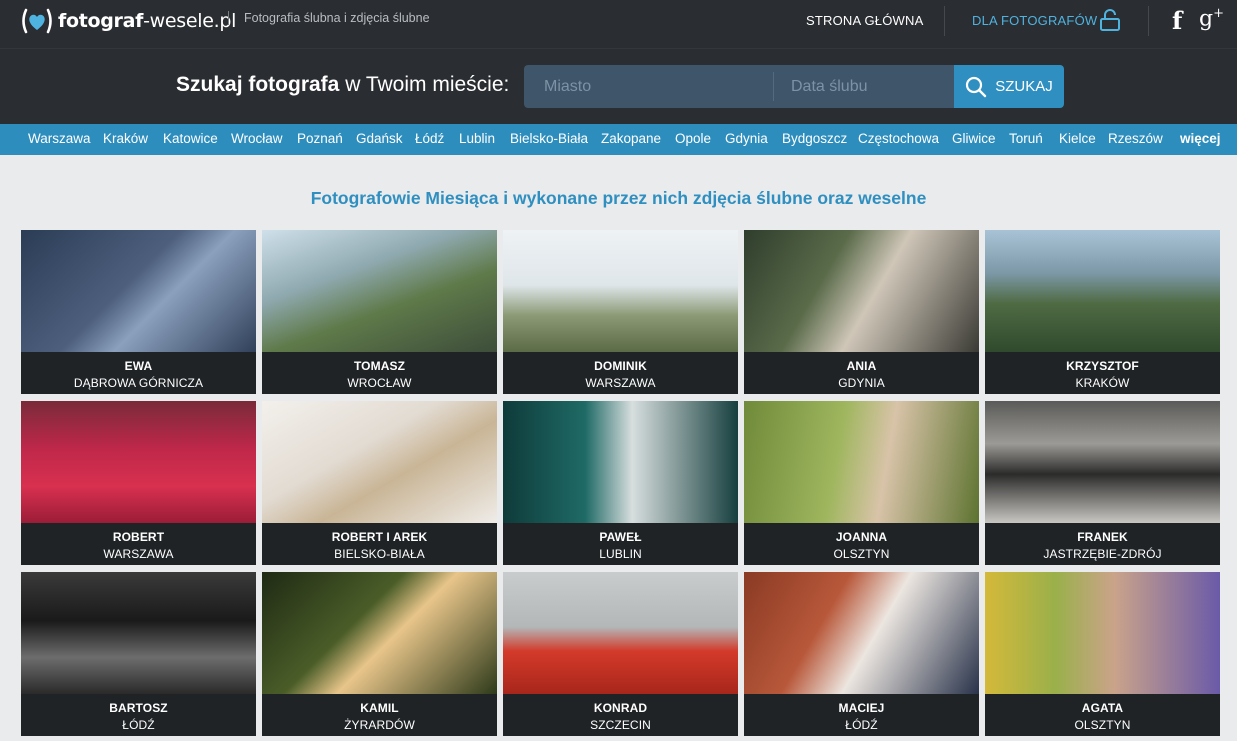 The width and height of the screenshot is (1237, 741). What do you see at coordinates (59, 138) in the screenshot?
I see `city-link: Warszawa` at bounding box center [59, 138].